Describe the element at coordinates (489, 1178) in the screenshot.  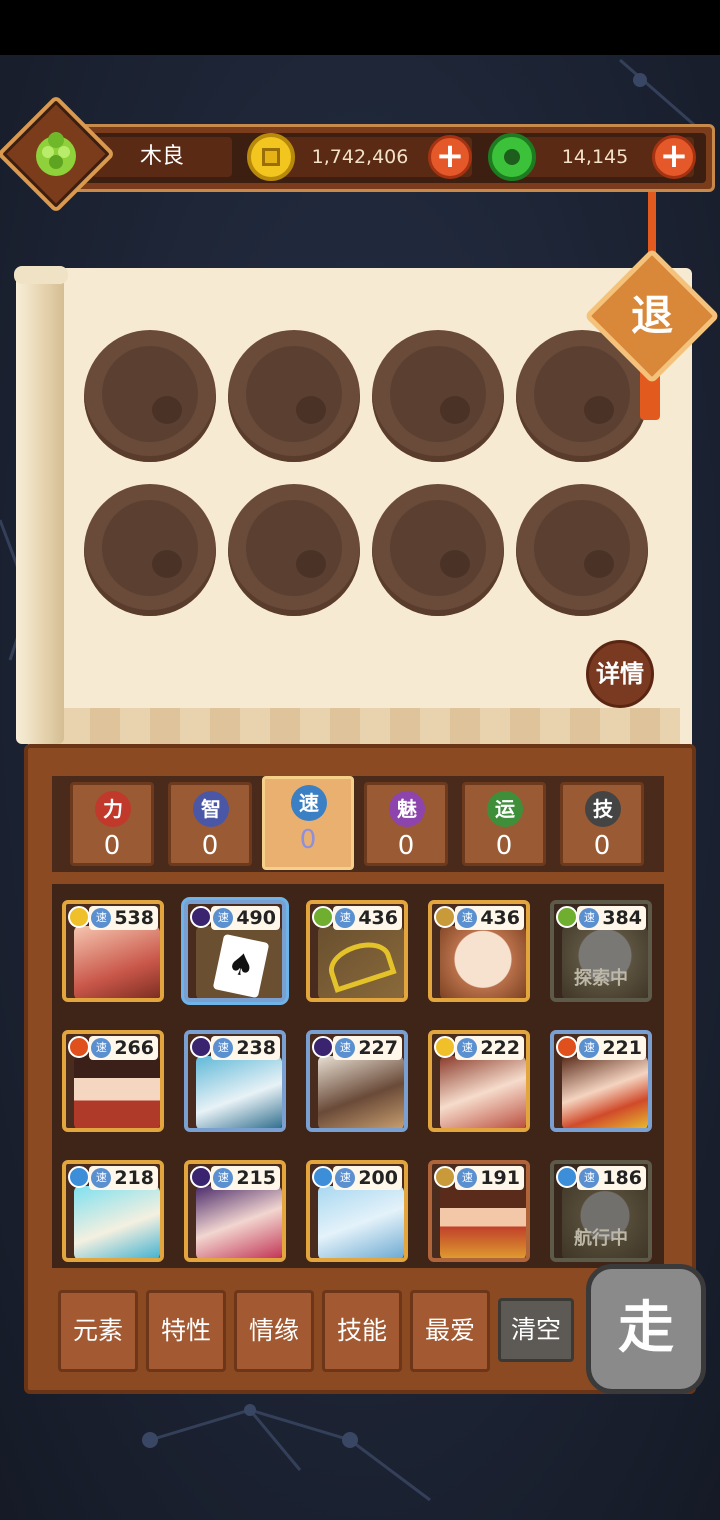
I see `speed-badge: 速 191` at that location.